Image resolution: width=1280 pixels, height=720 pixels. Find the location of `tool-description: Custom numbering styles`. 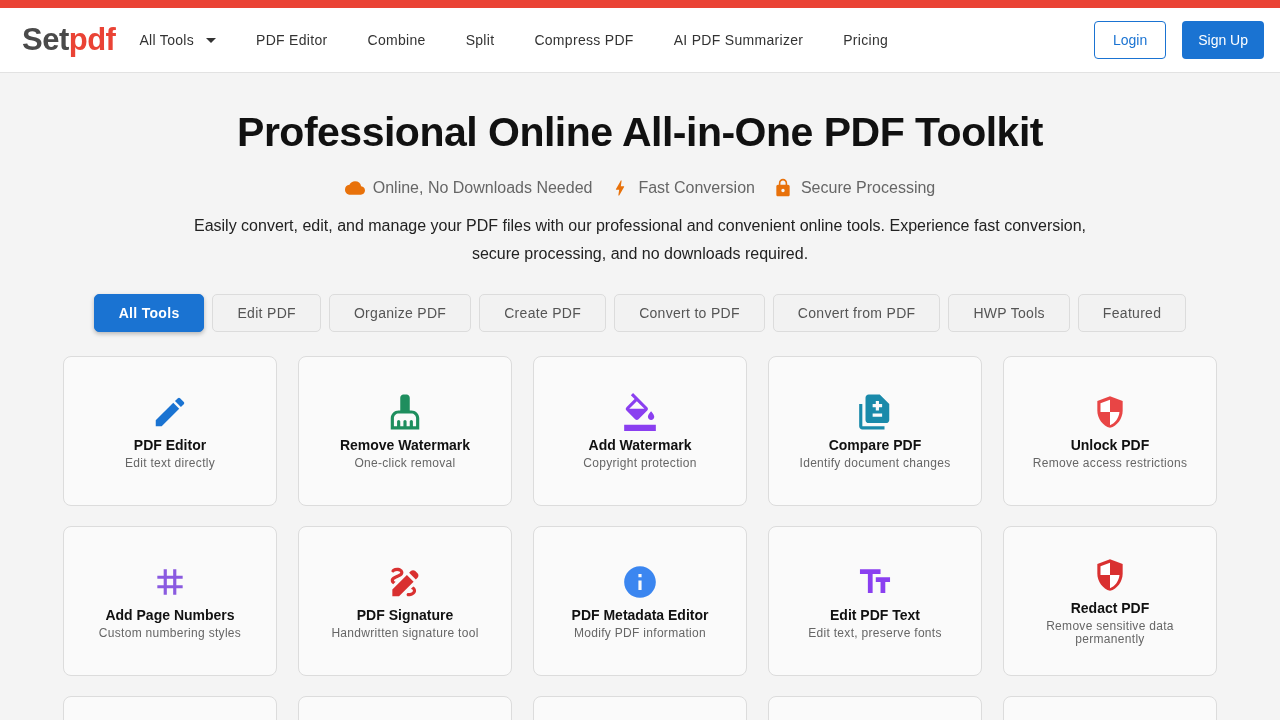

tool-description: Custom numbering styles is located at coordinates (170, 633).